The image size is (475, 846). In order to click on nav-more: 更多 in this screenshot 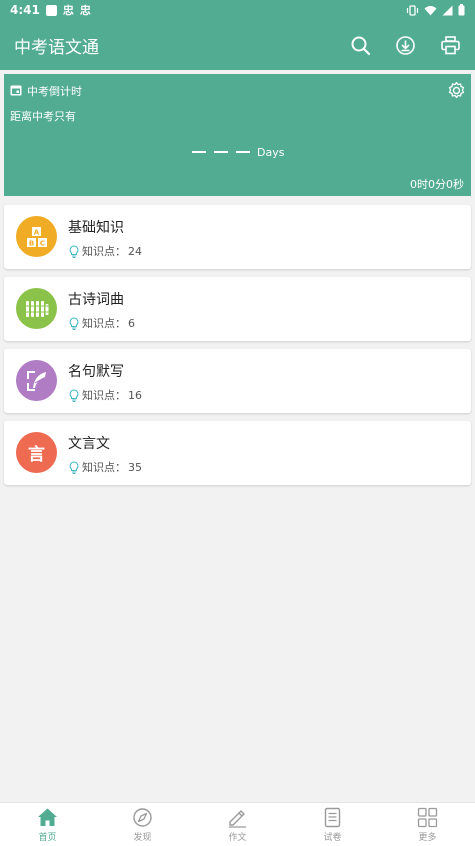, I will do `click(427, 824)`.